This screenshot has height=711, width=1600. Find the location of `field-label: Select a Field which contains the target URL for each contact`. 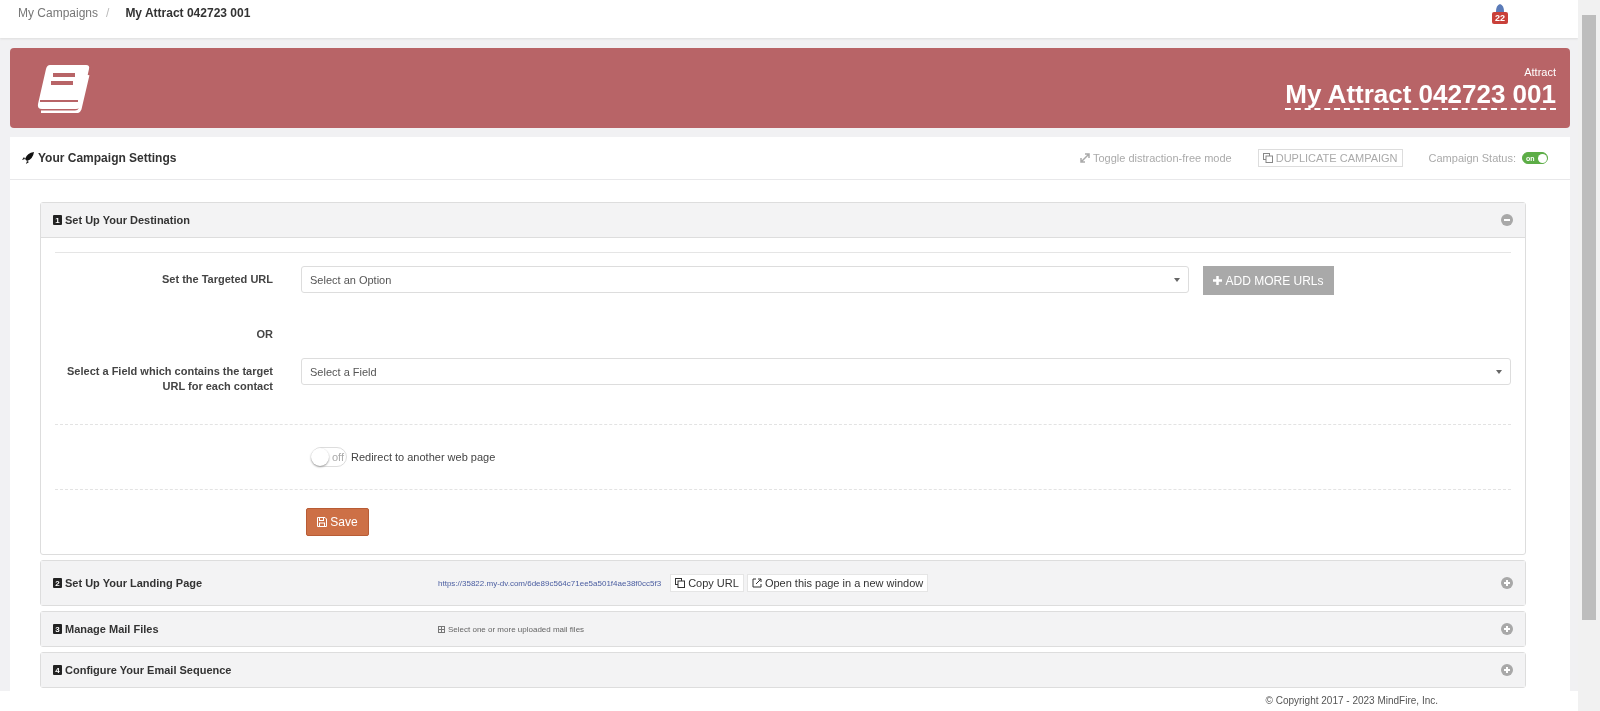

field-label: Select a Field which contains the target URL for each contact is located at coordinates (169, 379).